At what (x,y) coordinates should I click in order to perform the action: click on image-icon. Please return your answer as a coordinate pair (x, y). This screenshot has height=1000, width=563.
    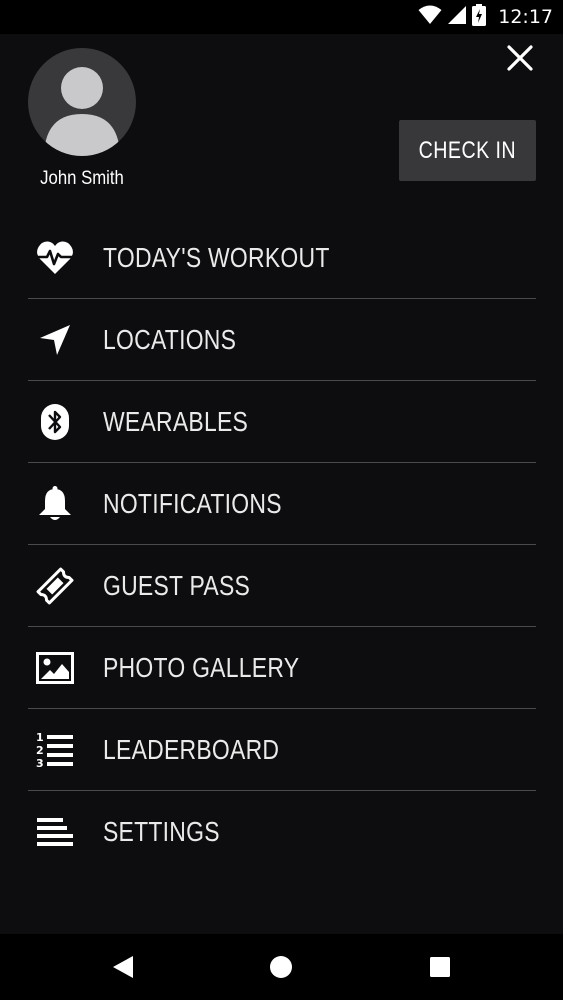
    Looking at the image, I should click on (55, 668).